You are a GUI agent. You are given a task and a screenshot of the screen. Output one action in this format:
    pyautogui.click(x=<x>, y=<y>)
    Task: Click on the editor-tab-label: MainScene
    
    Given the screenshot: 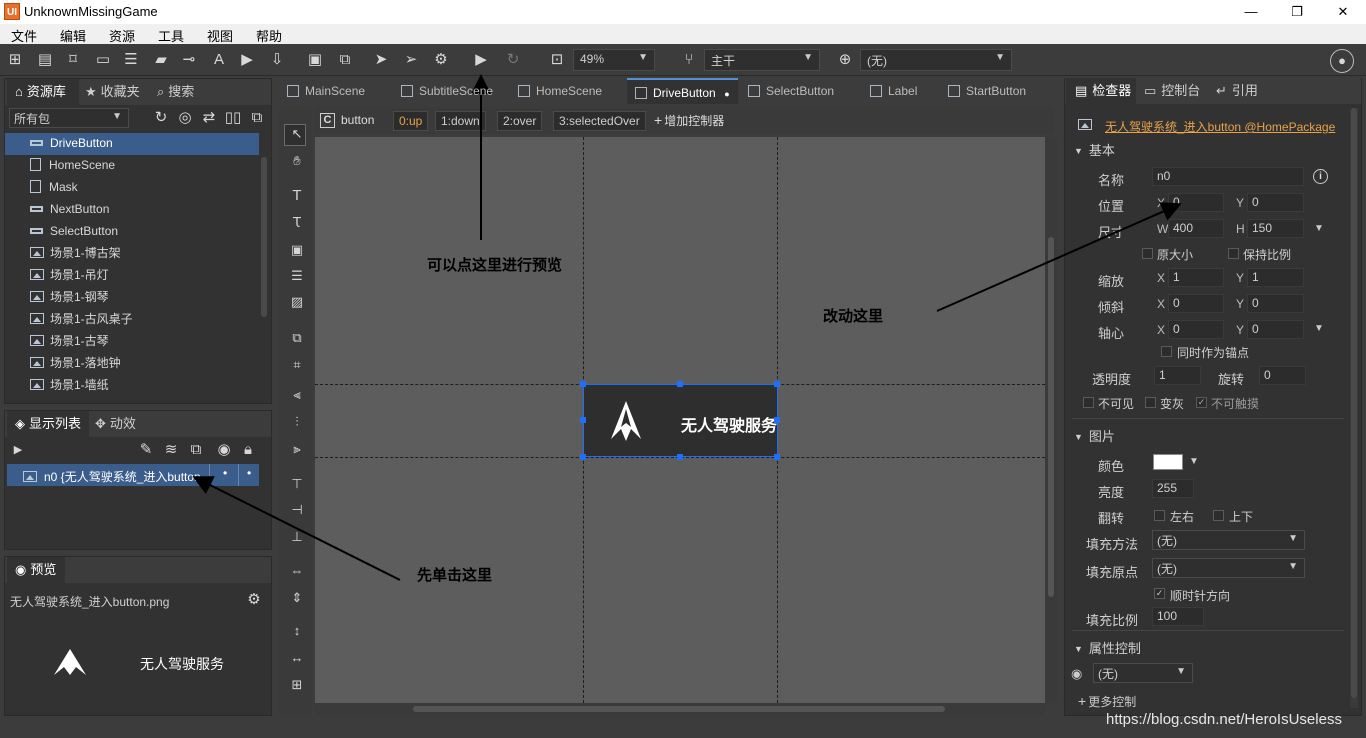 What is the action you would take?
    pyautogui.click(x=335, y=91)
    